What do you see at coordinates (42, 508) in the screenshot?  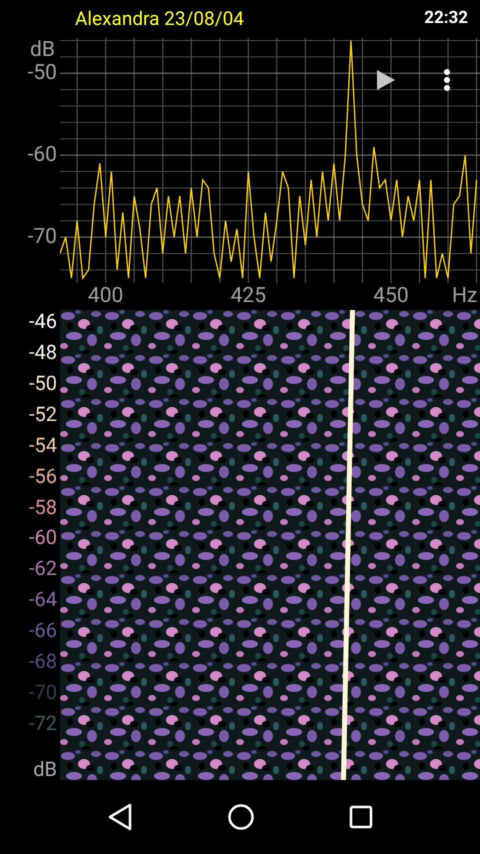 I see `color-scale-label: -58` at bounding box center [42, 508].